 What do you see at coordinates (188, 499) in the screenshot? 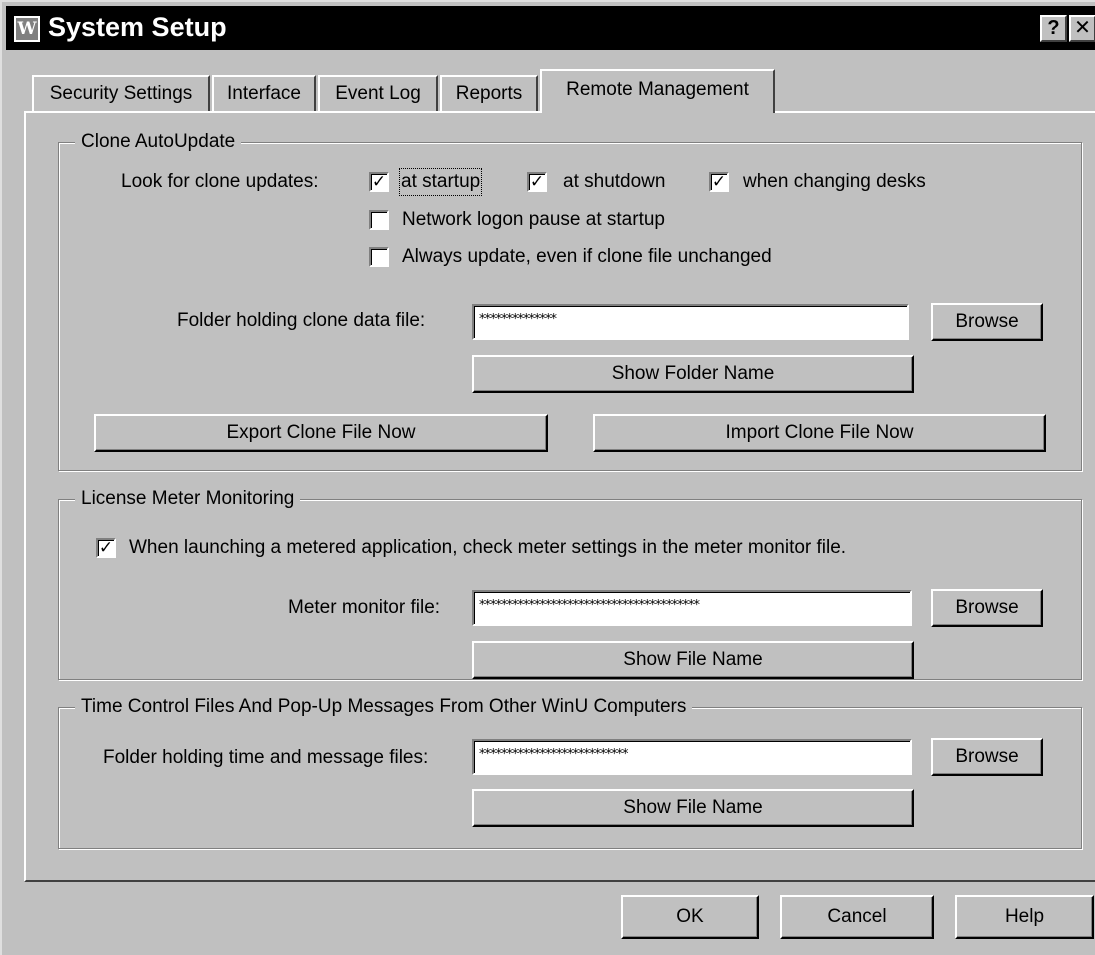
I see `group-title: License Meter Monitoring` at bounding box center [188, 499].